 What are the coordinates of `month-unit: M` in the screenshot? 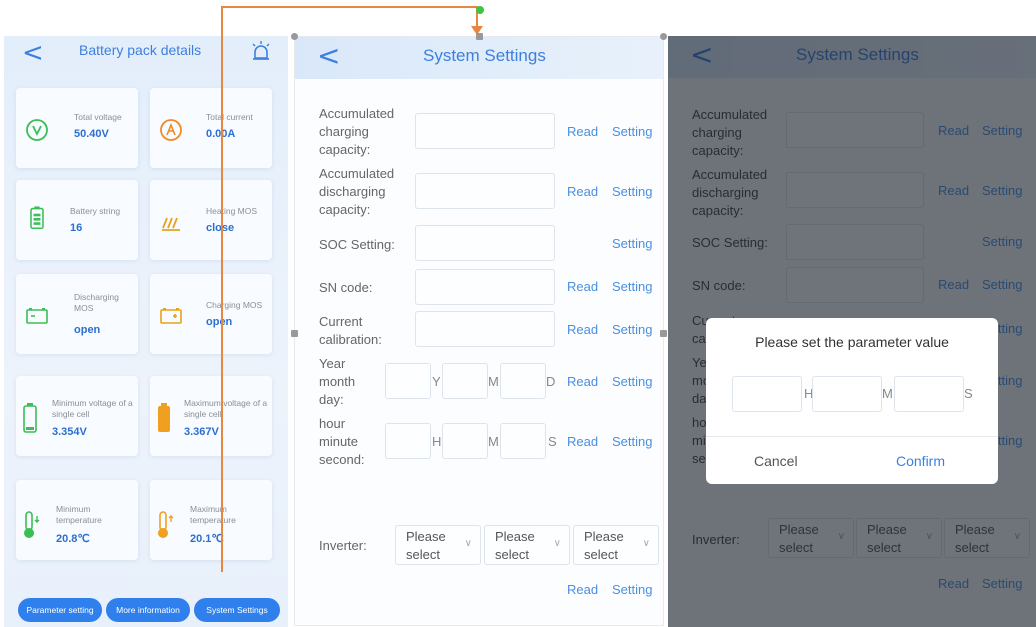 It's located at (493, 381).